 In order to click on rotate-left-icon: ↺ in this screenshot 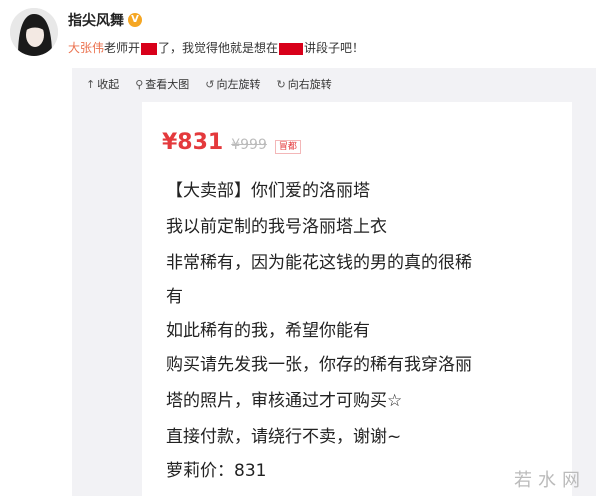, I will do `click(210, 84)`.